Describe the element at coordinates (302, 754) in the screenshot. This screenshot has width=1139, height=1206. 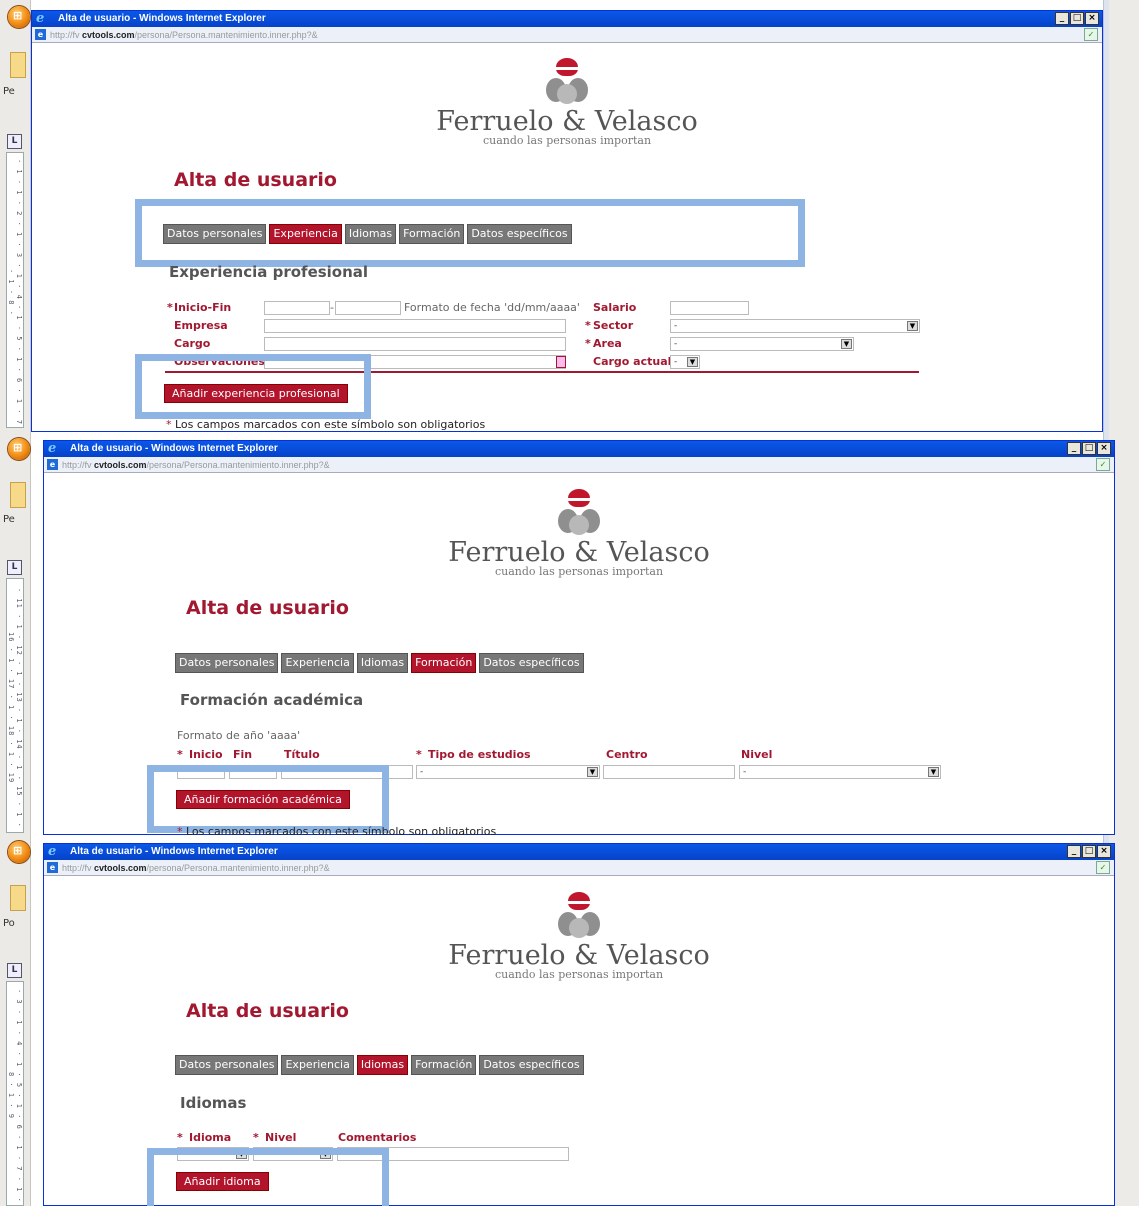
I see `titulo-label: Título` at that location.